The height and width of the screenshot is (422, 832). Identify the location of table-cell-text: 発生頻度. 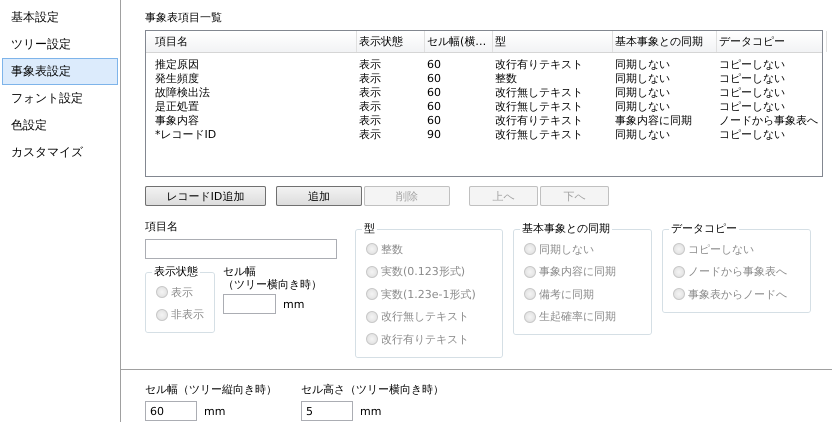
(177, 79).